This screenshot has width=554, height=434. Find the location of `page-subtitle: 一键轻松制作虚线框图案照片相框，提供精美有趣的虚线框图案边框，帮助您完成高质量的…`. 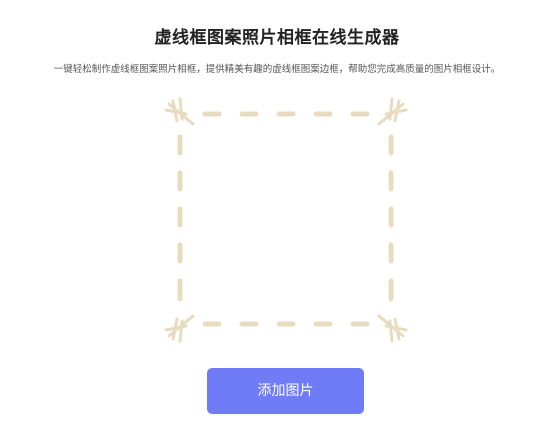

page-subtitle: 一键轻松制作虚线框图案照片相框，提供精美有趣的虚线框图案边框，帮助您完成高质量的… is located at coordinates (277, 69).